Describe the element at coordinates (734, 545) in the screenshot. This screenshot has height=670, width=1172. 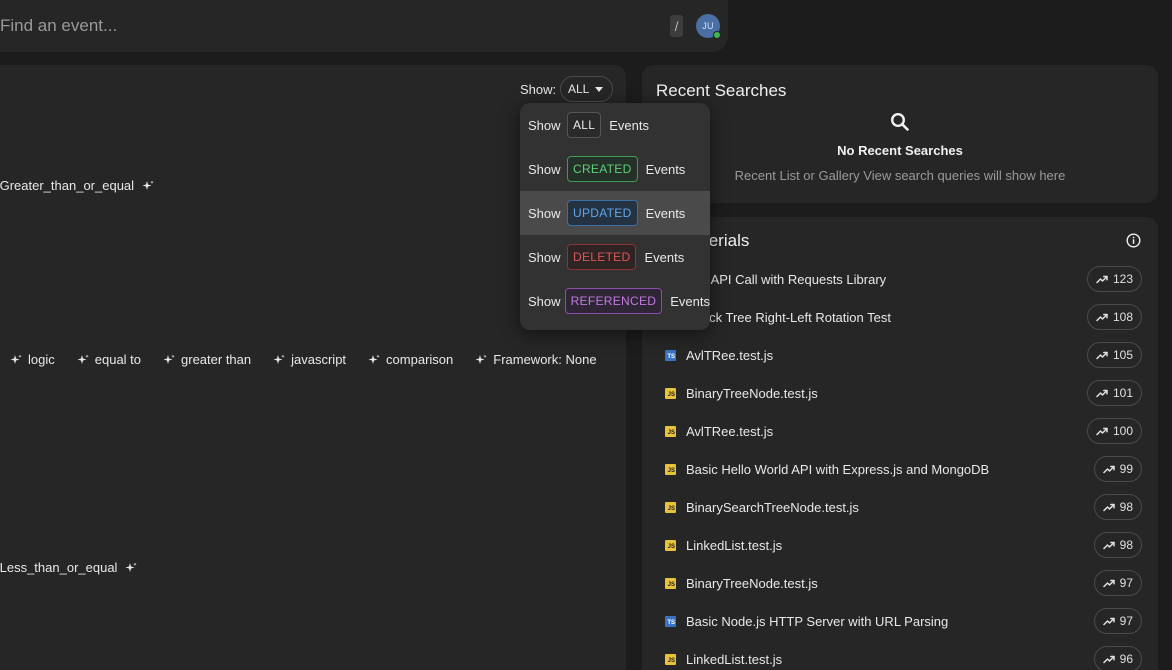
I see `material-name: LinkedList.test.js` at that location.